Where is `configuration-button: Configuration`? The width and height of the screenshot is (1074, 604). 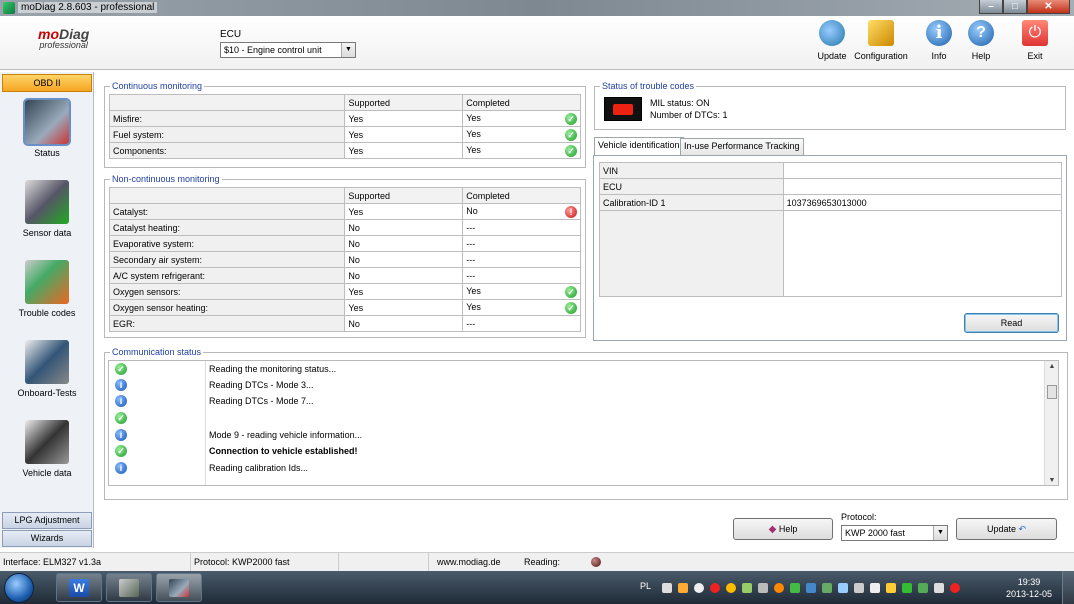
configuration-button: Configuration is located at coordinates (881, 43).